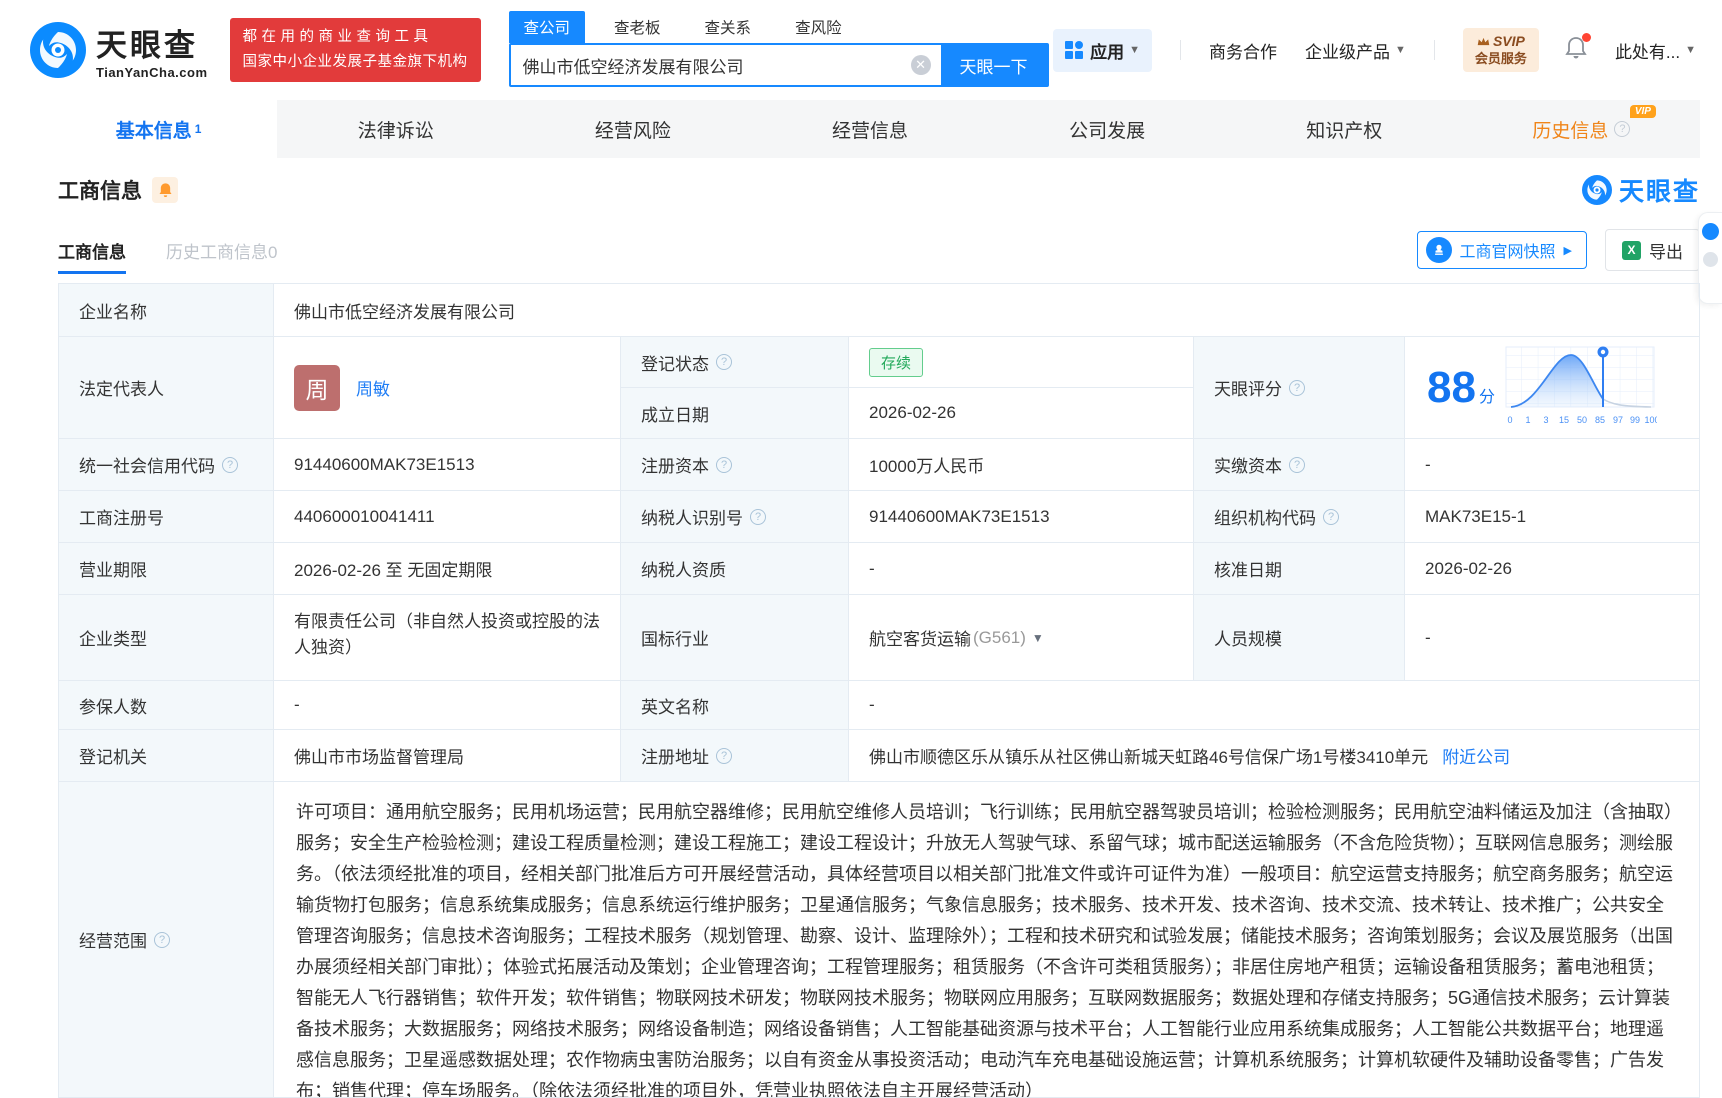  Describe the element at coordinates (1248, 466) in the screenshot. I see `label-text: 实缴资本` at that location.